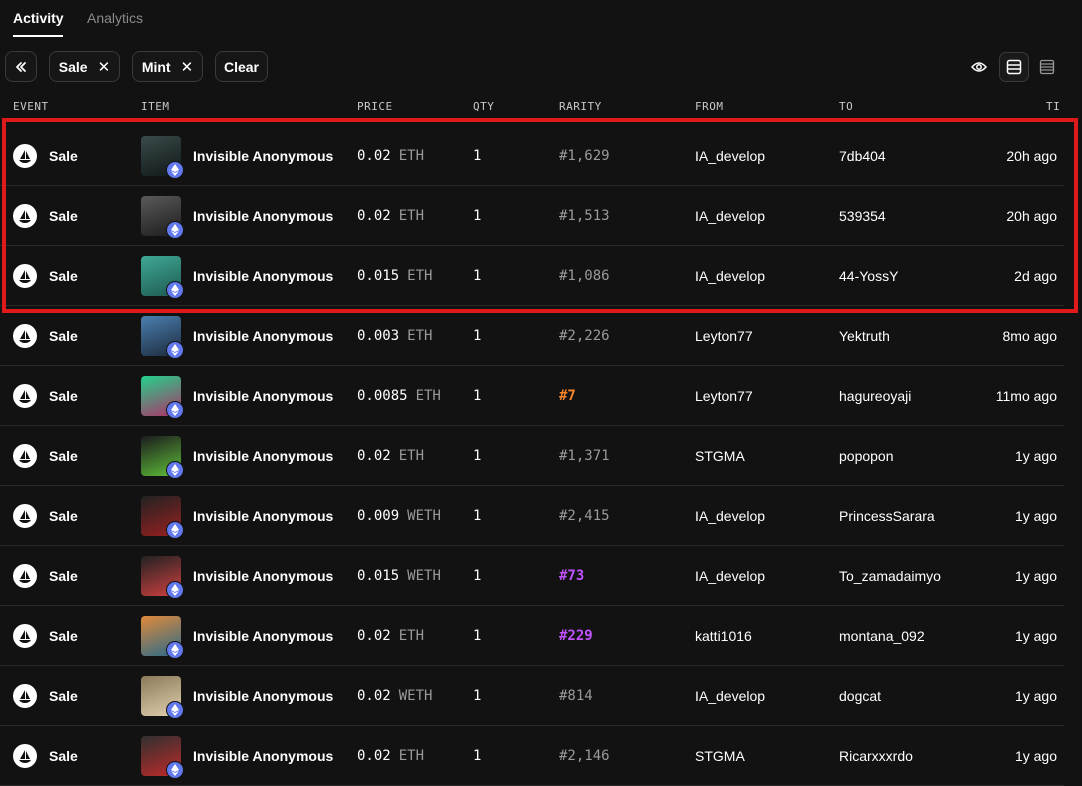 The height and width of the screenshot is (786, 1082). I want to click on column-header-time: TI, so click(1053, 106).